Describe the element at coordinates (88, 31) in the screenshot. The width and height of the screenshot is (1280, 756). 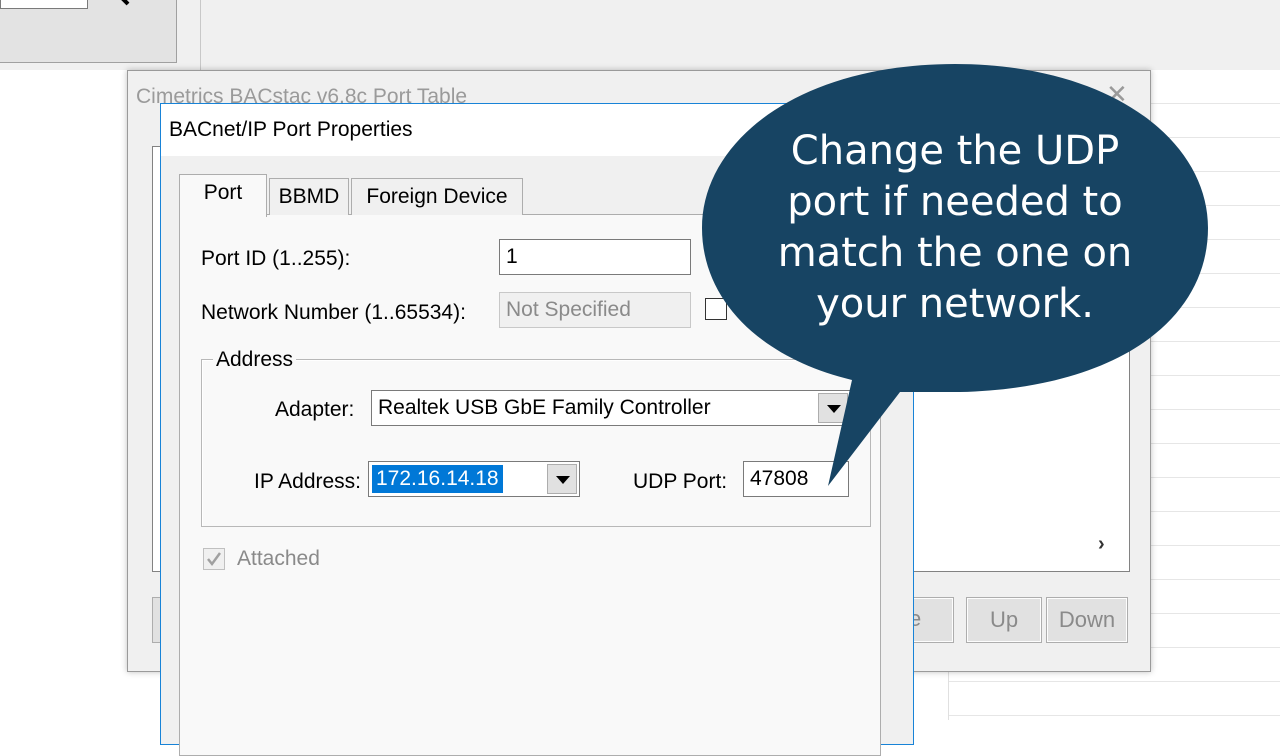
I see `background-left-panel` at that location.